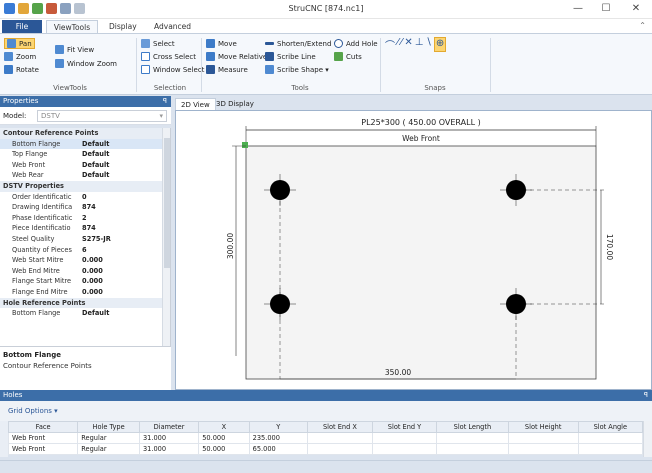  What do you see at coordinates (227, 69) in the screenshot?
I see `measure-button: Measure` at bounding box center [227, 69].